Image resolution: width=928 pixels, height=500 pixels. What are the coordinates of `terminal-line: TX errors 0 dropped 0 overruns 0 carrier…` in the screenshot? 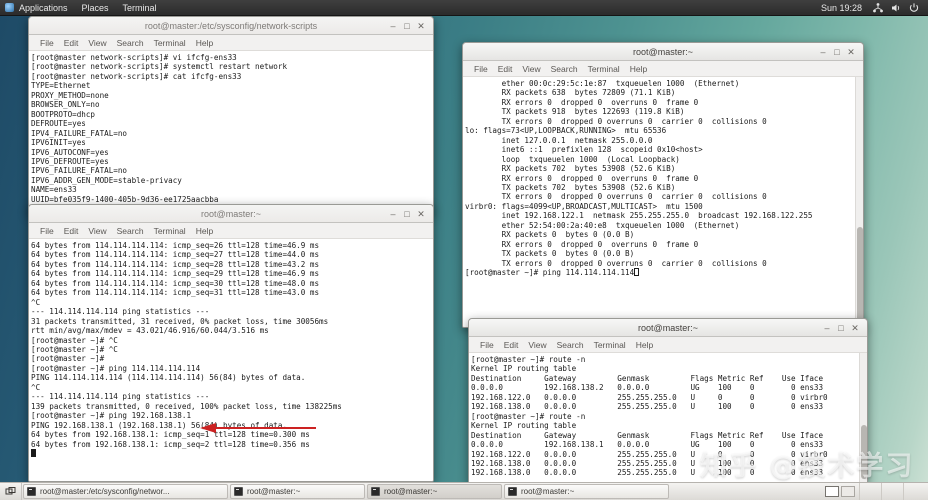 It's located at (616, 121).